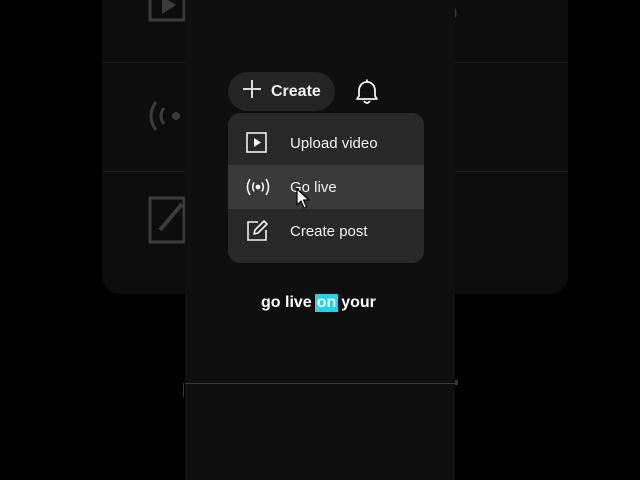 Image resolution: width=640 pixels, height=480 pixels. I want to click on menu-item-upload-video: Upload video, so click(326, 143).